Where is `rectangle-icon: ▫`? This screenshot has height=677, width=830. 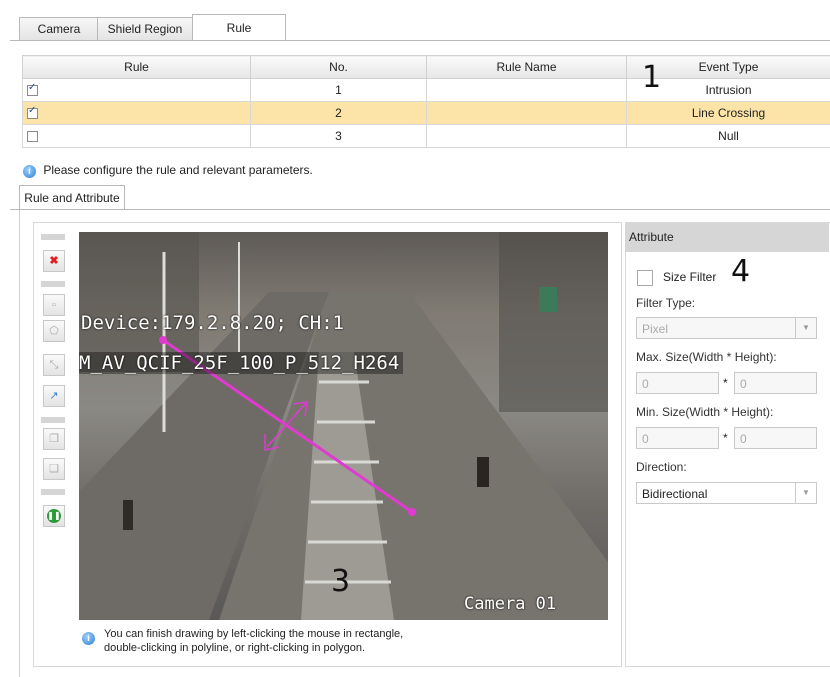 rectangle-icon: ▫ is located at coordinates (54, 305).